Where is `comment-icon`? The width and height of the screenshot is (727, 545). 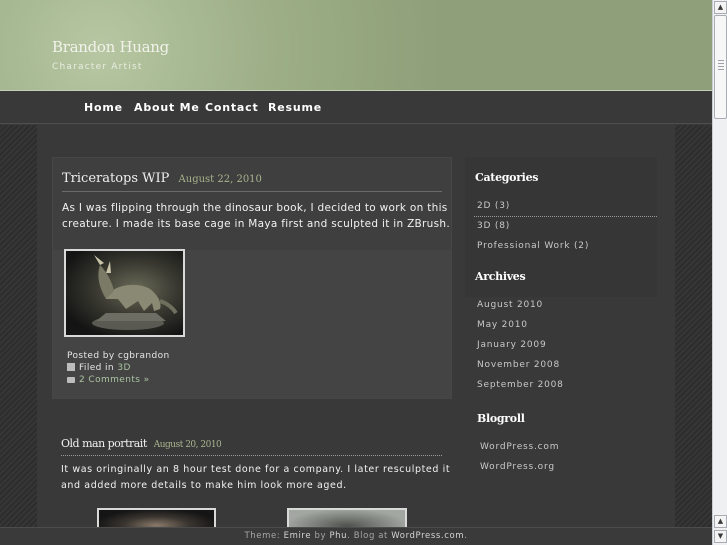 comment-icon is located at coordinates (71, 380).